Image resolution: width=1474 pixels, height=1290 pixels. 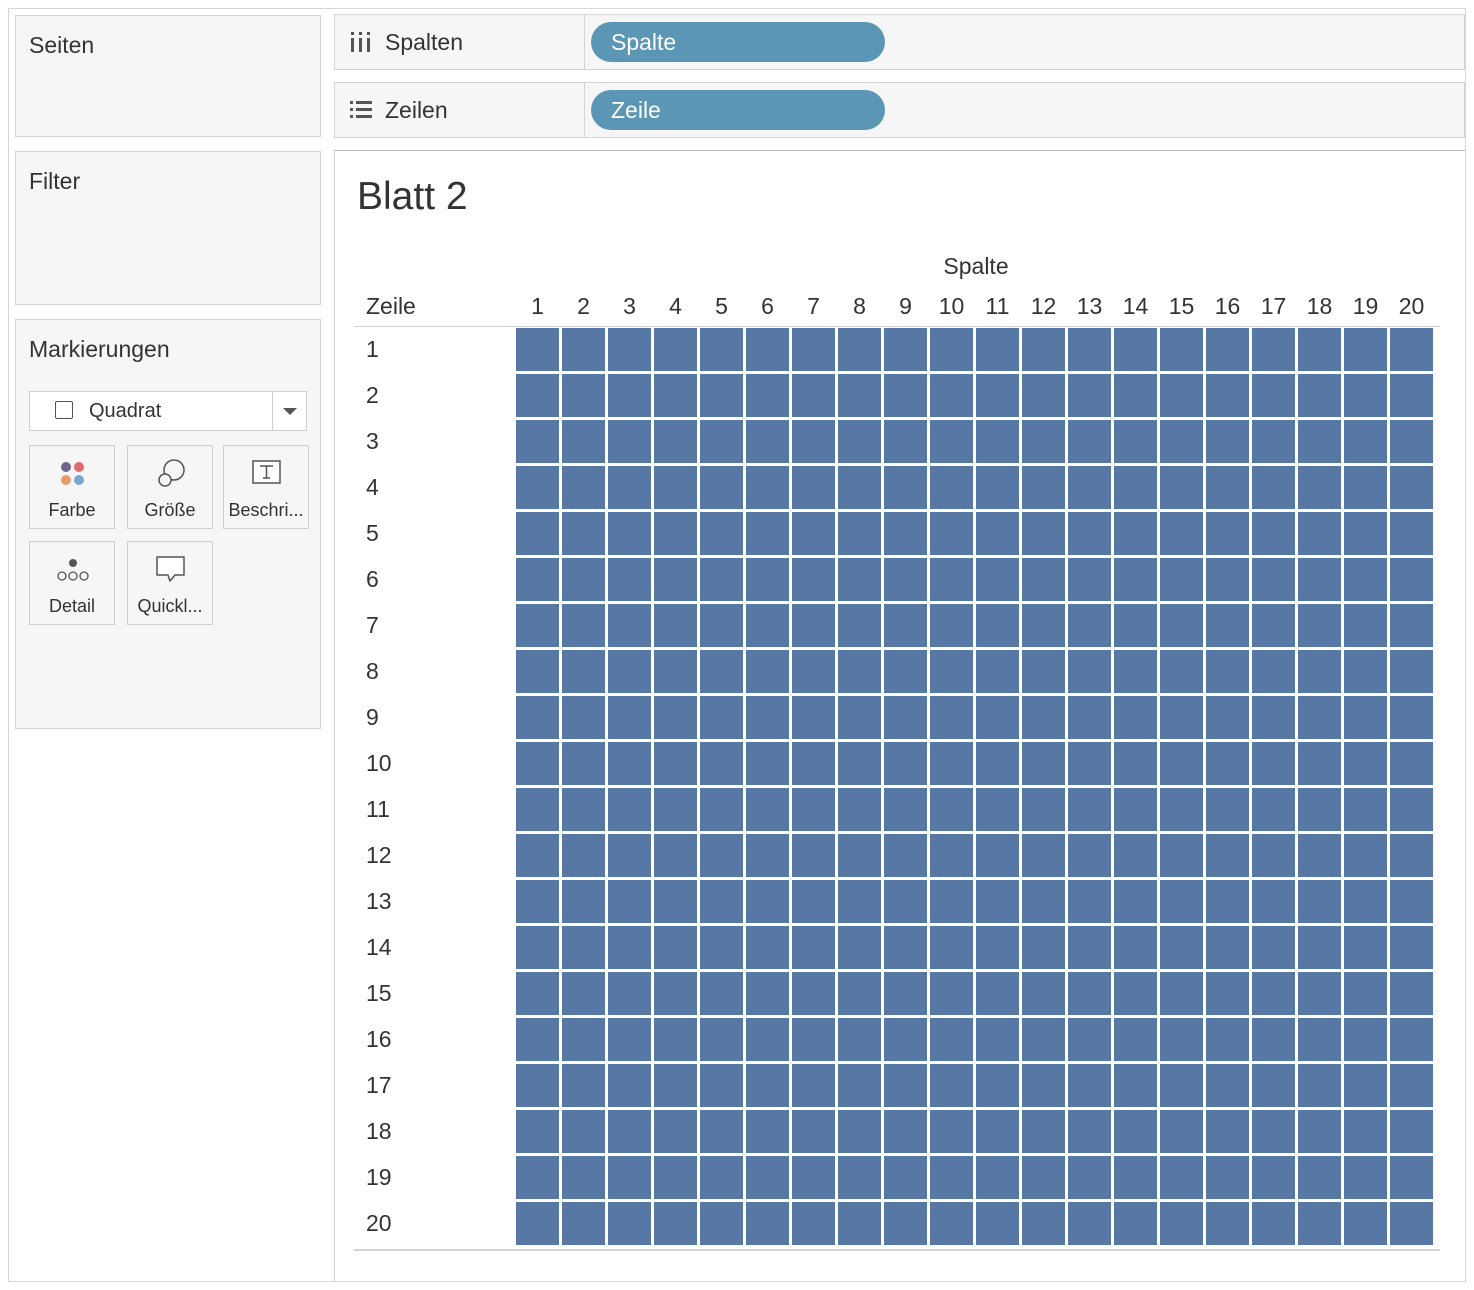 I want to click on columns-shelf: Spalten Spalte, so click(x=899, y=42).